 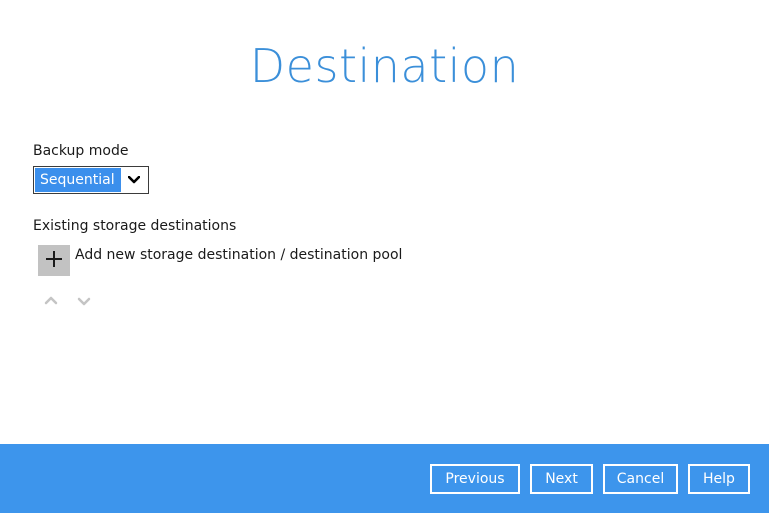 What do you see at coordinates (640, 479) in the screenshot?
I see `cancel-button: Cancel` at bounding box center [640, 479].